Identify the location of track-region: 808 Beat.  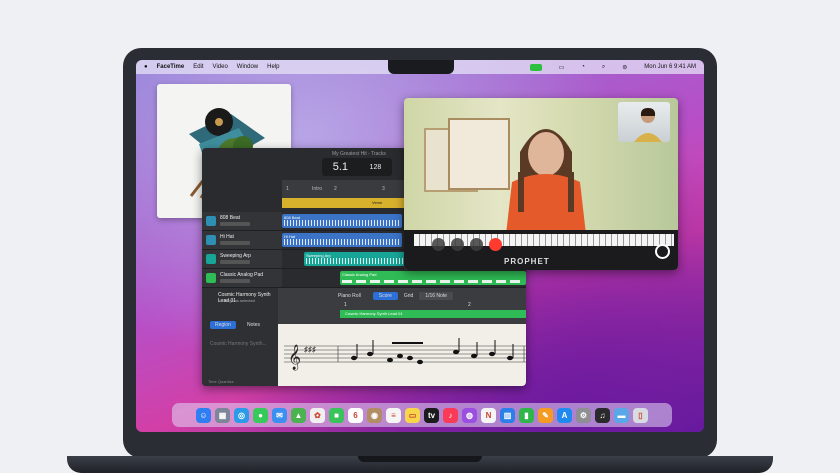
(342, 221).